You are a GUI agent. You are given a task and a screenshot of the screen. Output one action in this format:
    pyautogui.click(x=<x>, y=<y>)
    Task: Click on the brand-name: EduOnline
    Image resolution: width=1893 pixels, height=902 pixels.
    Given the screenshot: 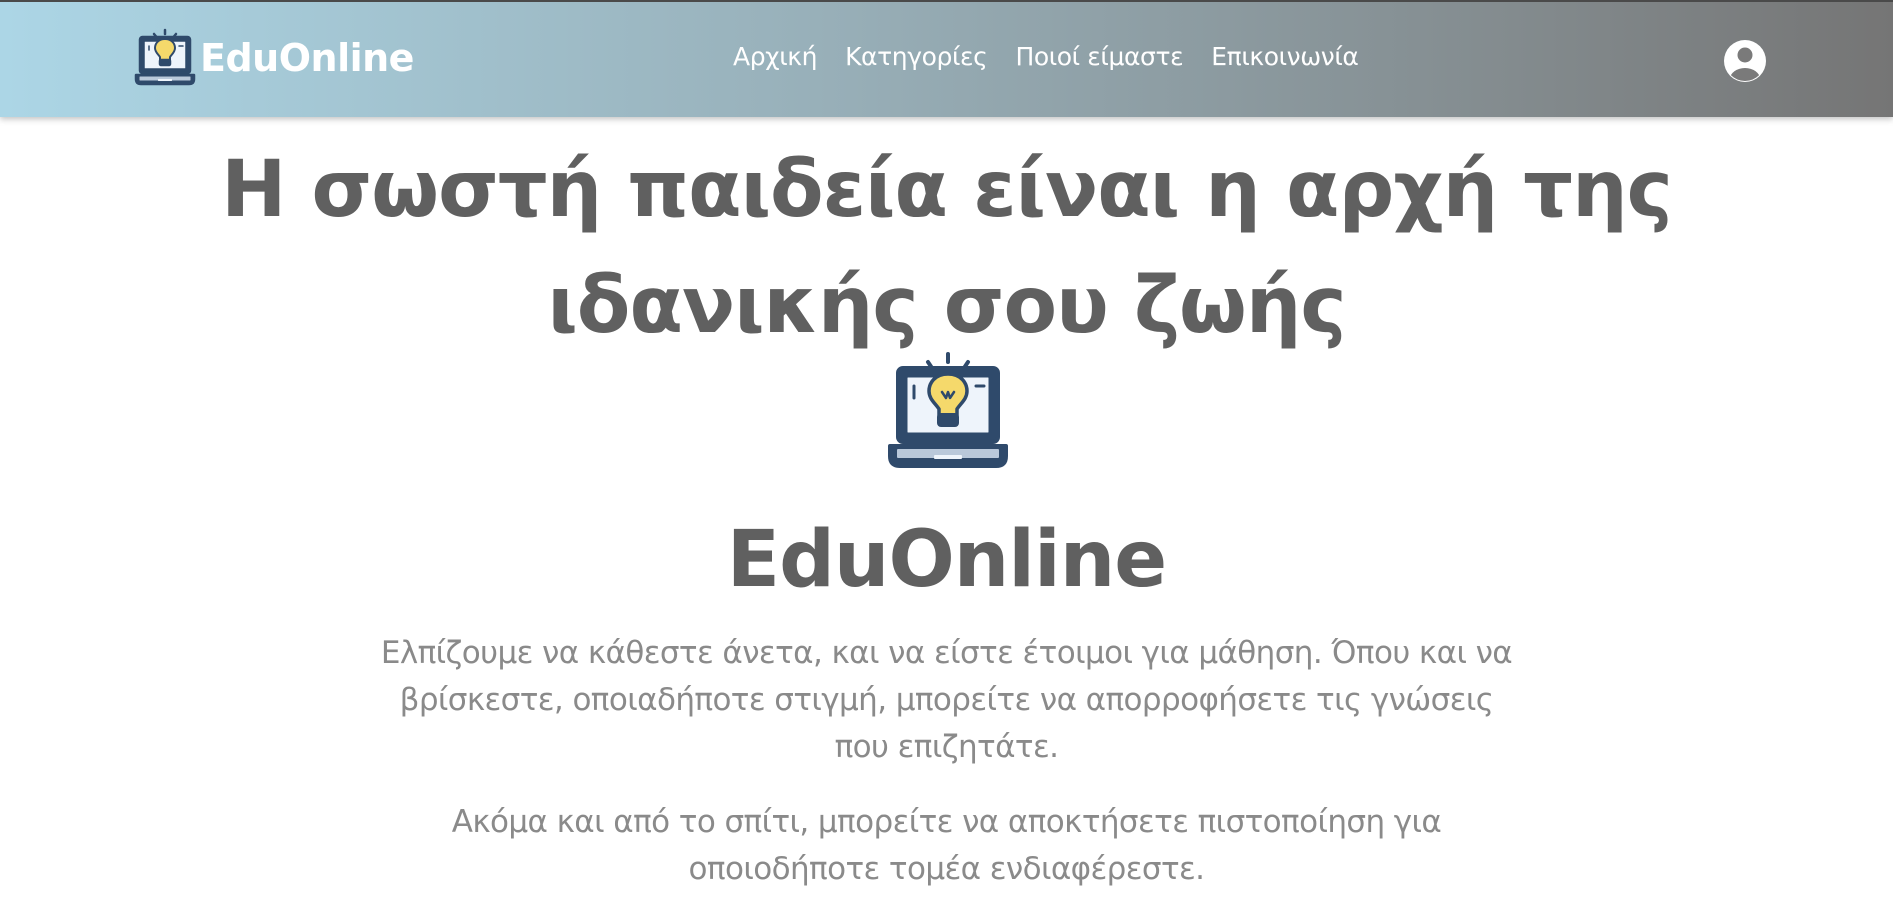 What is the action you would take?
    pyautogui.click(x=307, y=58)
    